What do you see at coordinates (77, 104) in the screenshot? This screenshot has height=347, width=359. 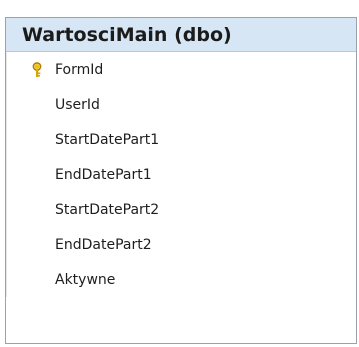 I see `column-name: UserId` at bounding box center [77, 104].